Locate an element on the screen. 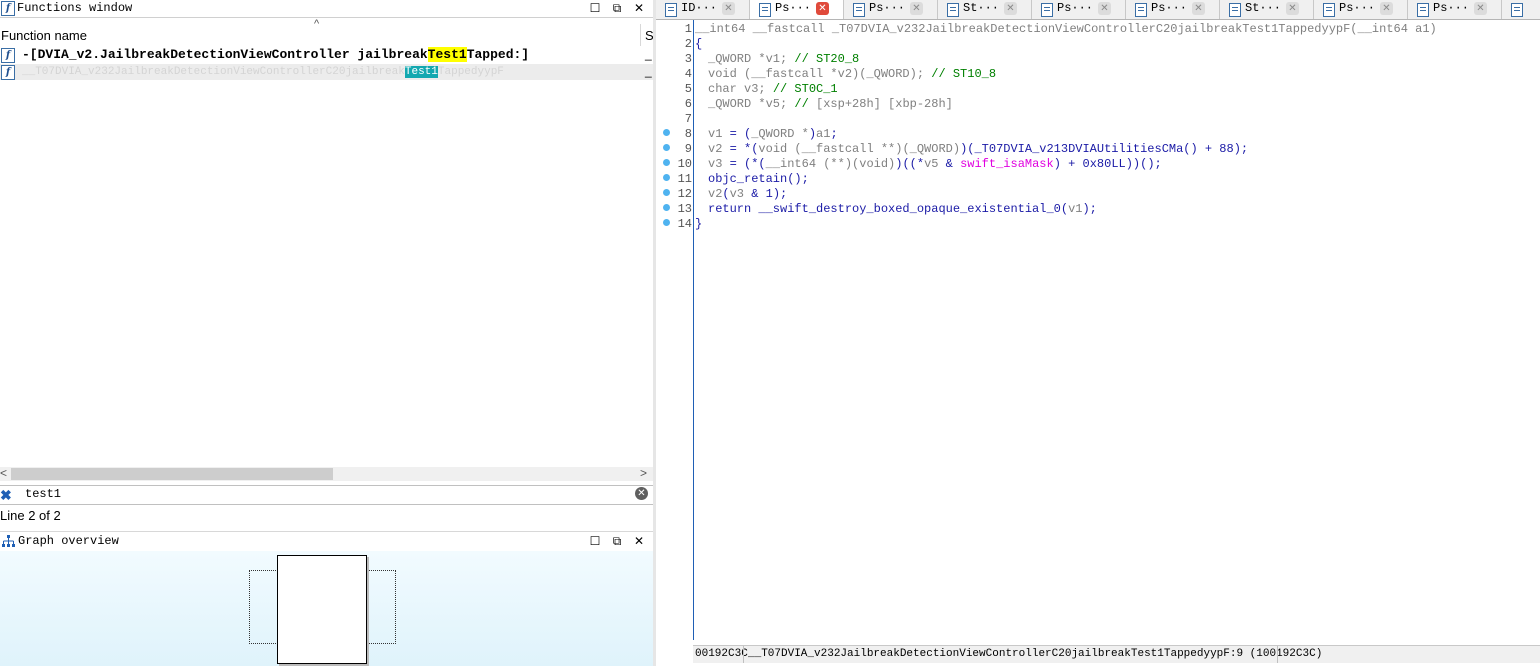 This screenshot has height=666, width=1540. current-address: 00192C3C is located at coordinates (721, 654).